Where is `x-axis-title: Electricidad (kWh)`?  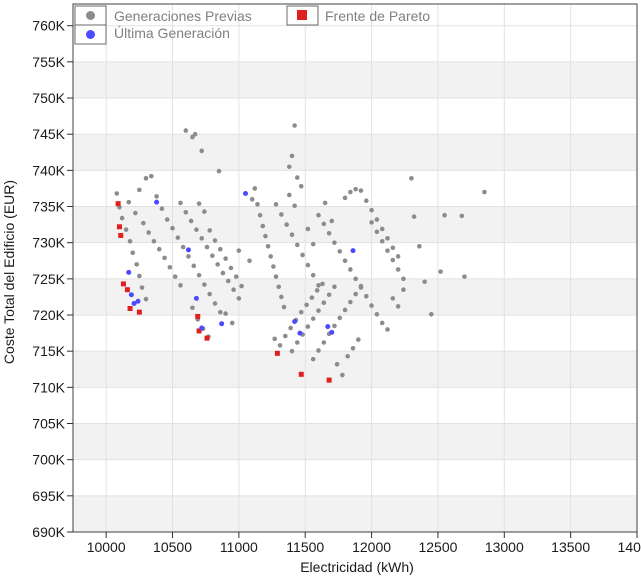
x-axis-title: Electricidad (kWh) is located at coordinates (357, 567).